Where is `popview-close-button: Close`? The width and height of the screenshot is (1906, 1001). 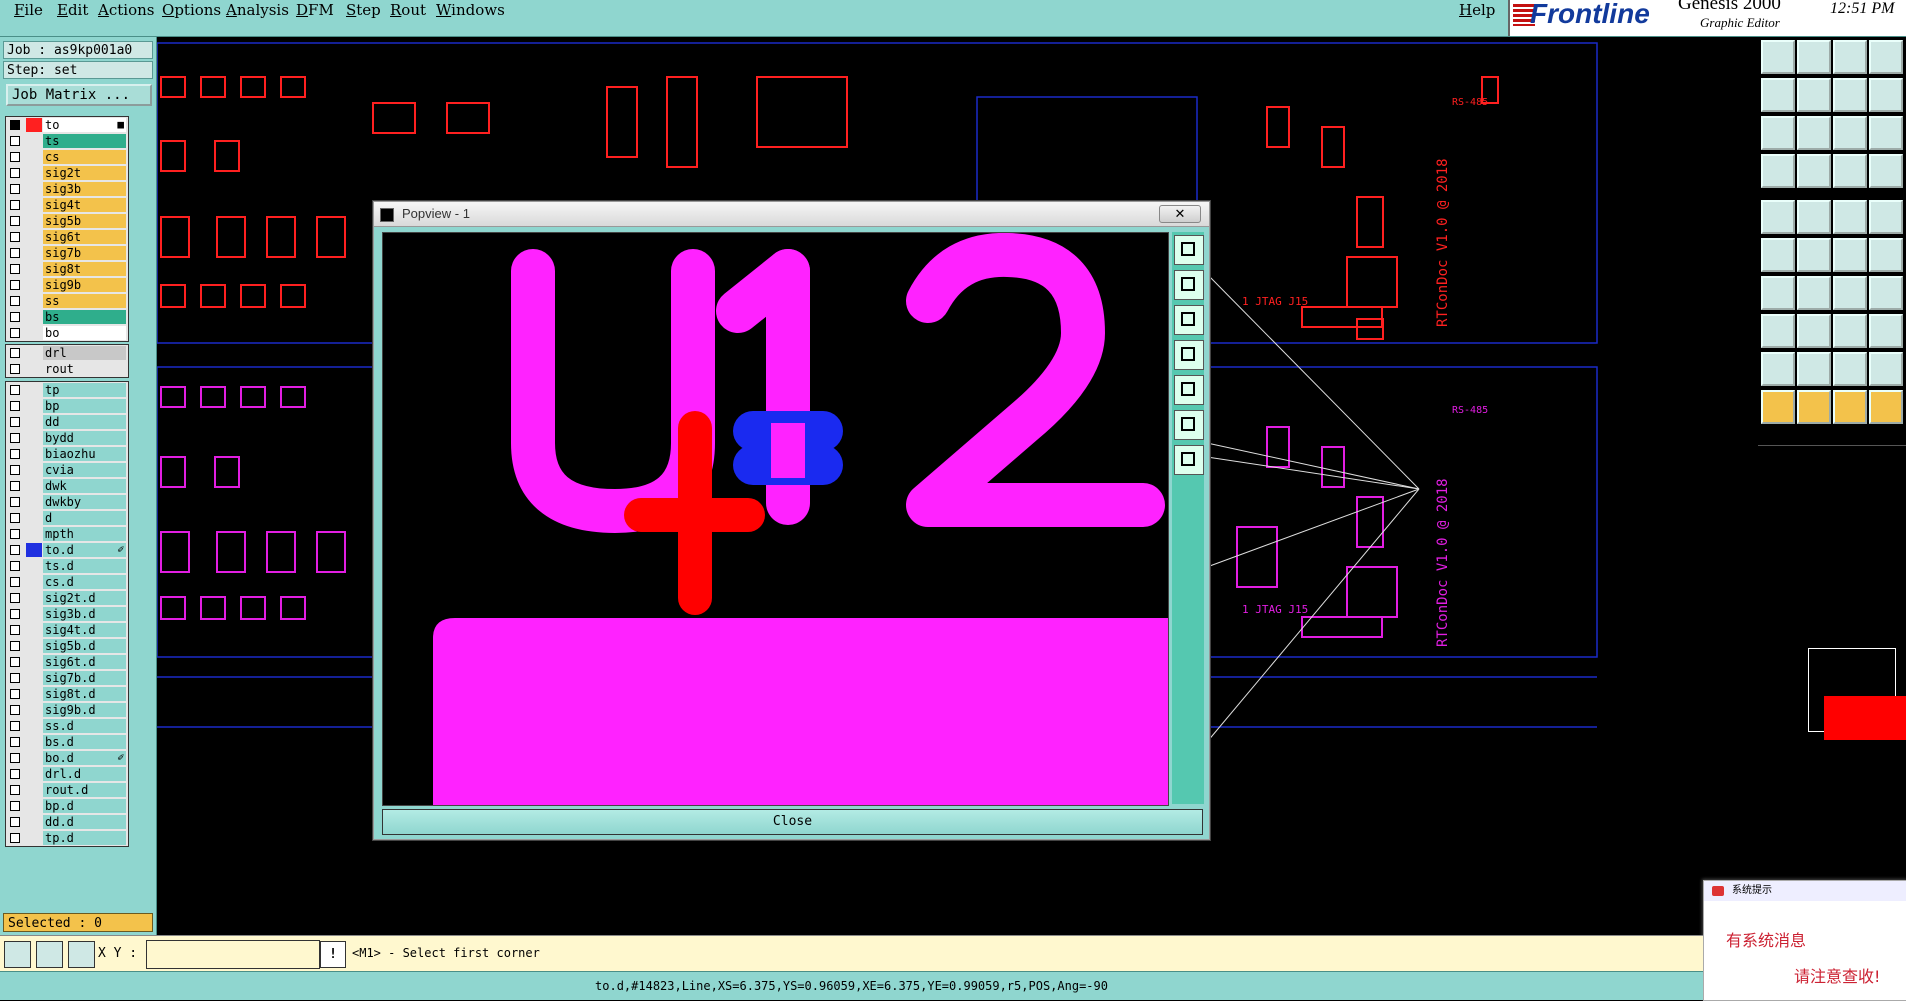
popview-close-button: Close is located at coordinates (792, 822).